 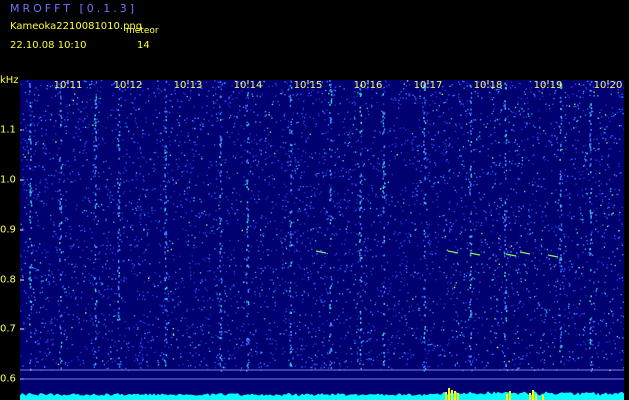 What do you see at coordinates (8, 329) in the screenshot?
I see `frequency-tick-label: 0.7` at bounding box center [8, 329].